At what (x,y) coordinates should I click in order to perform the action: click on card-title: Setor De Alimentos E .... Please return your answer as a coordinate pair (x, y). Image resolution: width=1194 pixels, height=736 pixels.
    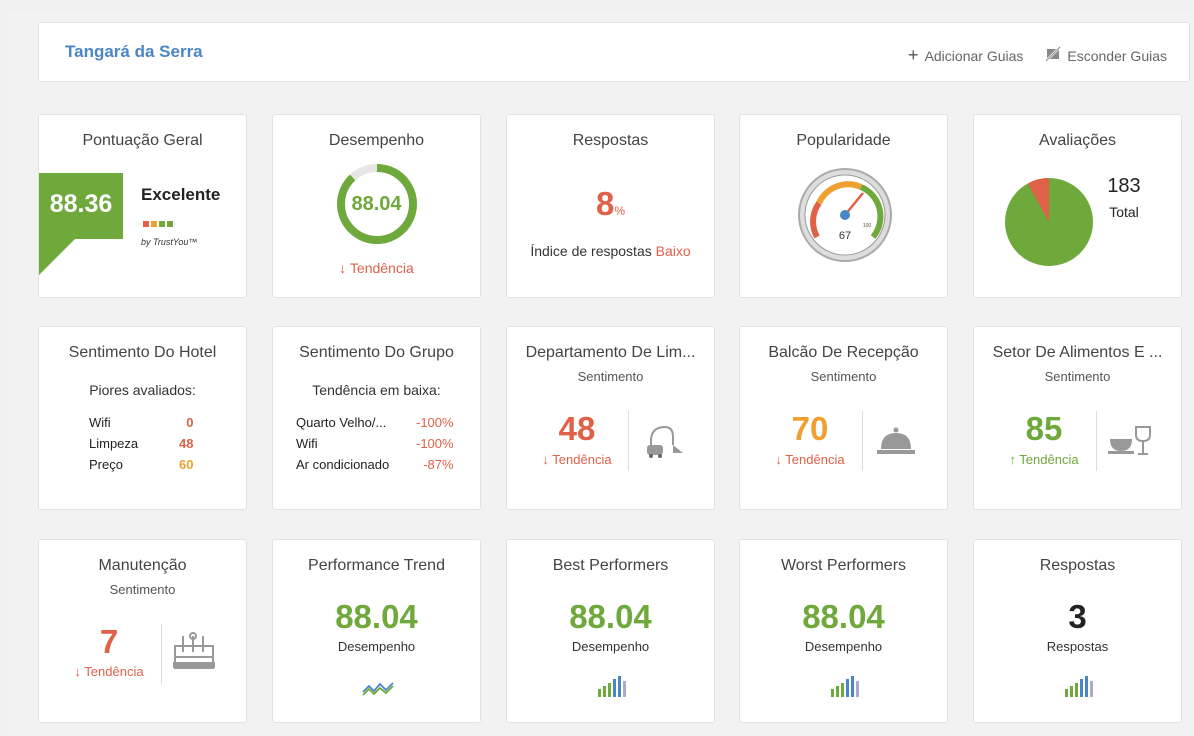
    Looking at the image, I should click on (1077, 352).